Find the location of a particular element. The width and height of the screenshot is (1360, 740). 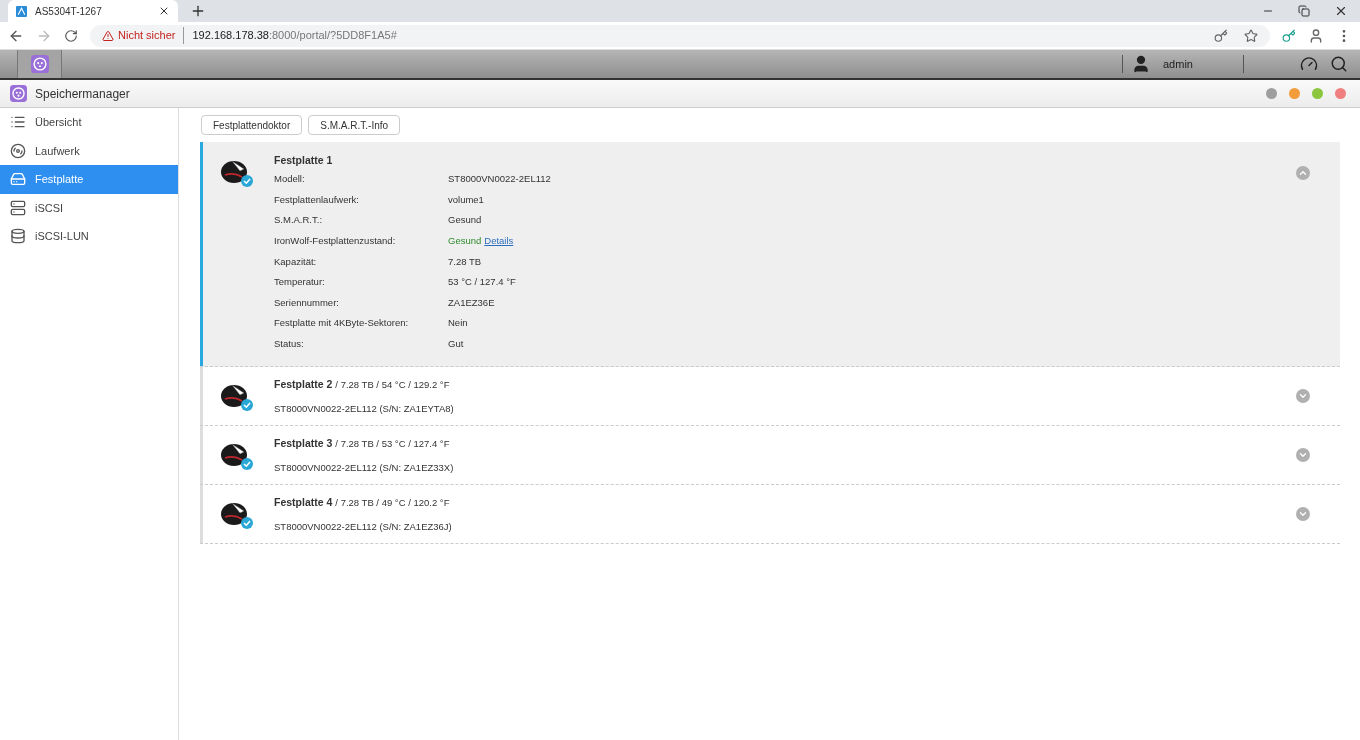

disk-title: Festplatte 3 is located at coordinates (303, 443).